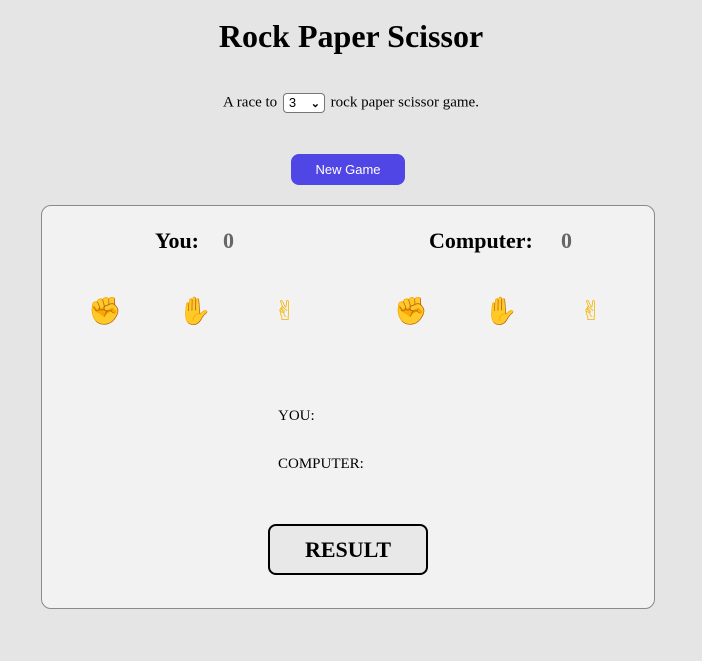 The image size is (702, 661). What do you see at coordinates (348, 549) in the screenshot?
I see `result-button: RESULT` at bounding box center [348, 549].